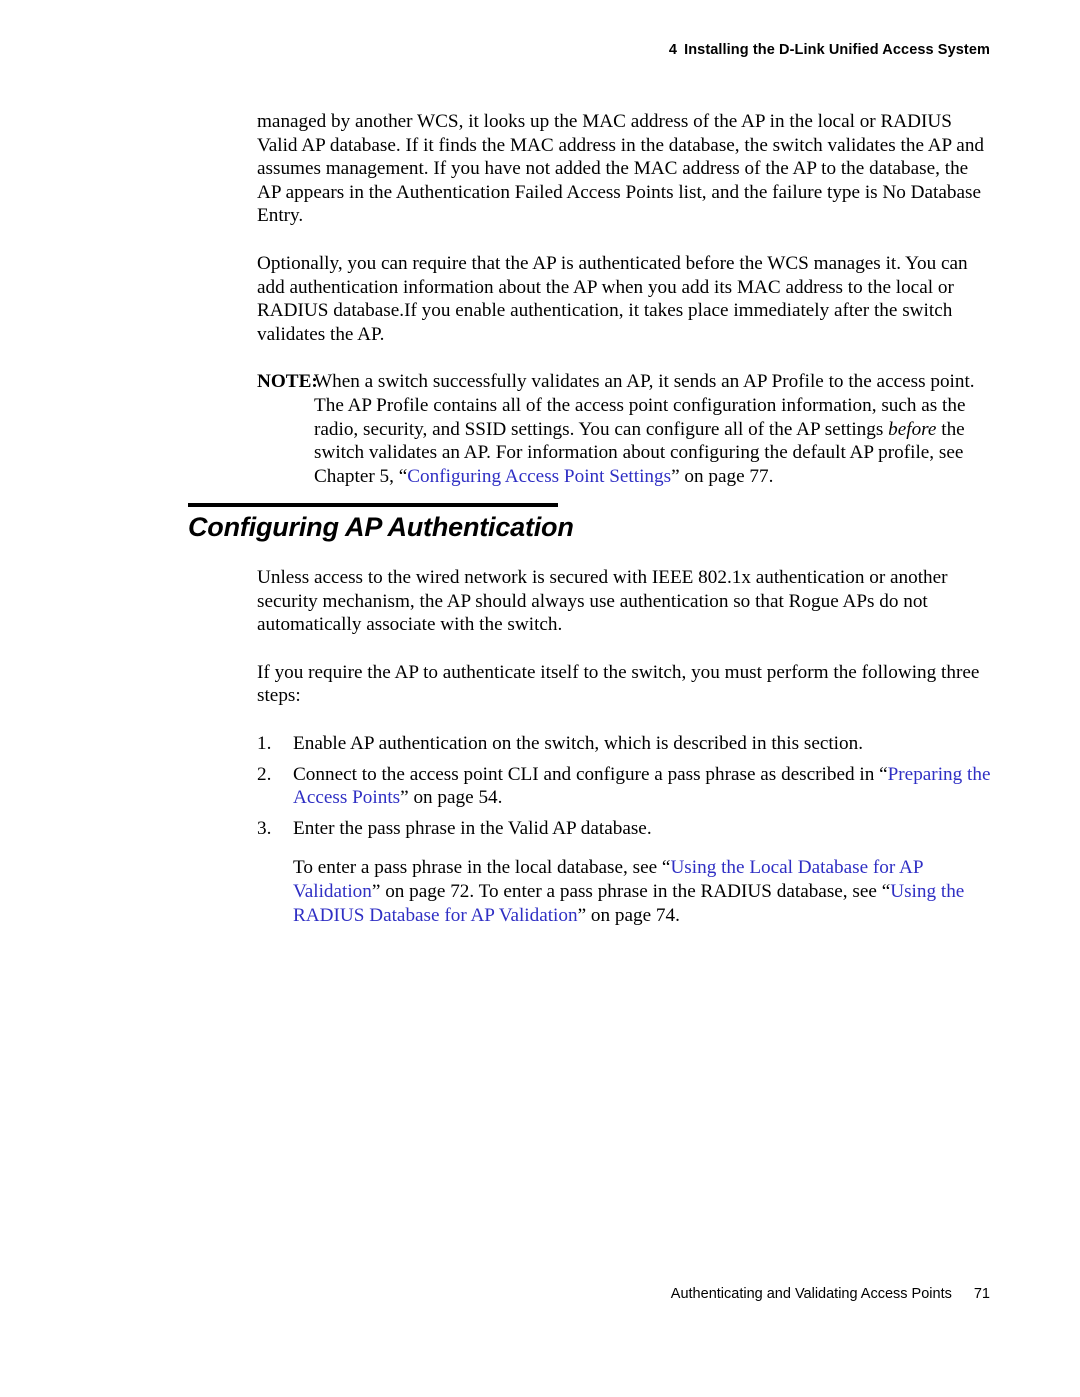 This screenshot has width=1080, height=1397. What do you see at coordinates (264, 743) in the screenshot?
I see `step-number: 1.` at bounding box center [264, 743].